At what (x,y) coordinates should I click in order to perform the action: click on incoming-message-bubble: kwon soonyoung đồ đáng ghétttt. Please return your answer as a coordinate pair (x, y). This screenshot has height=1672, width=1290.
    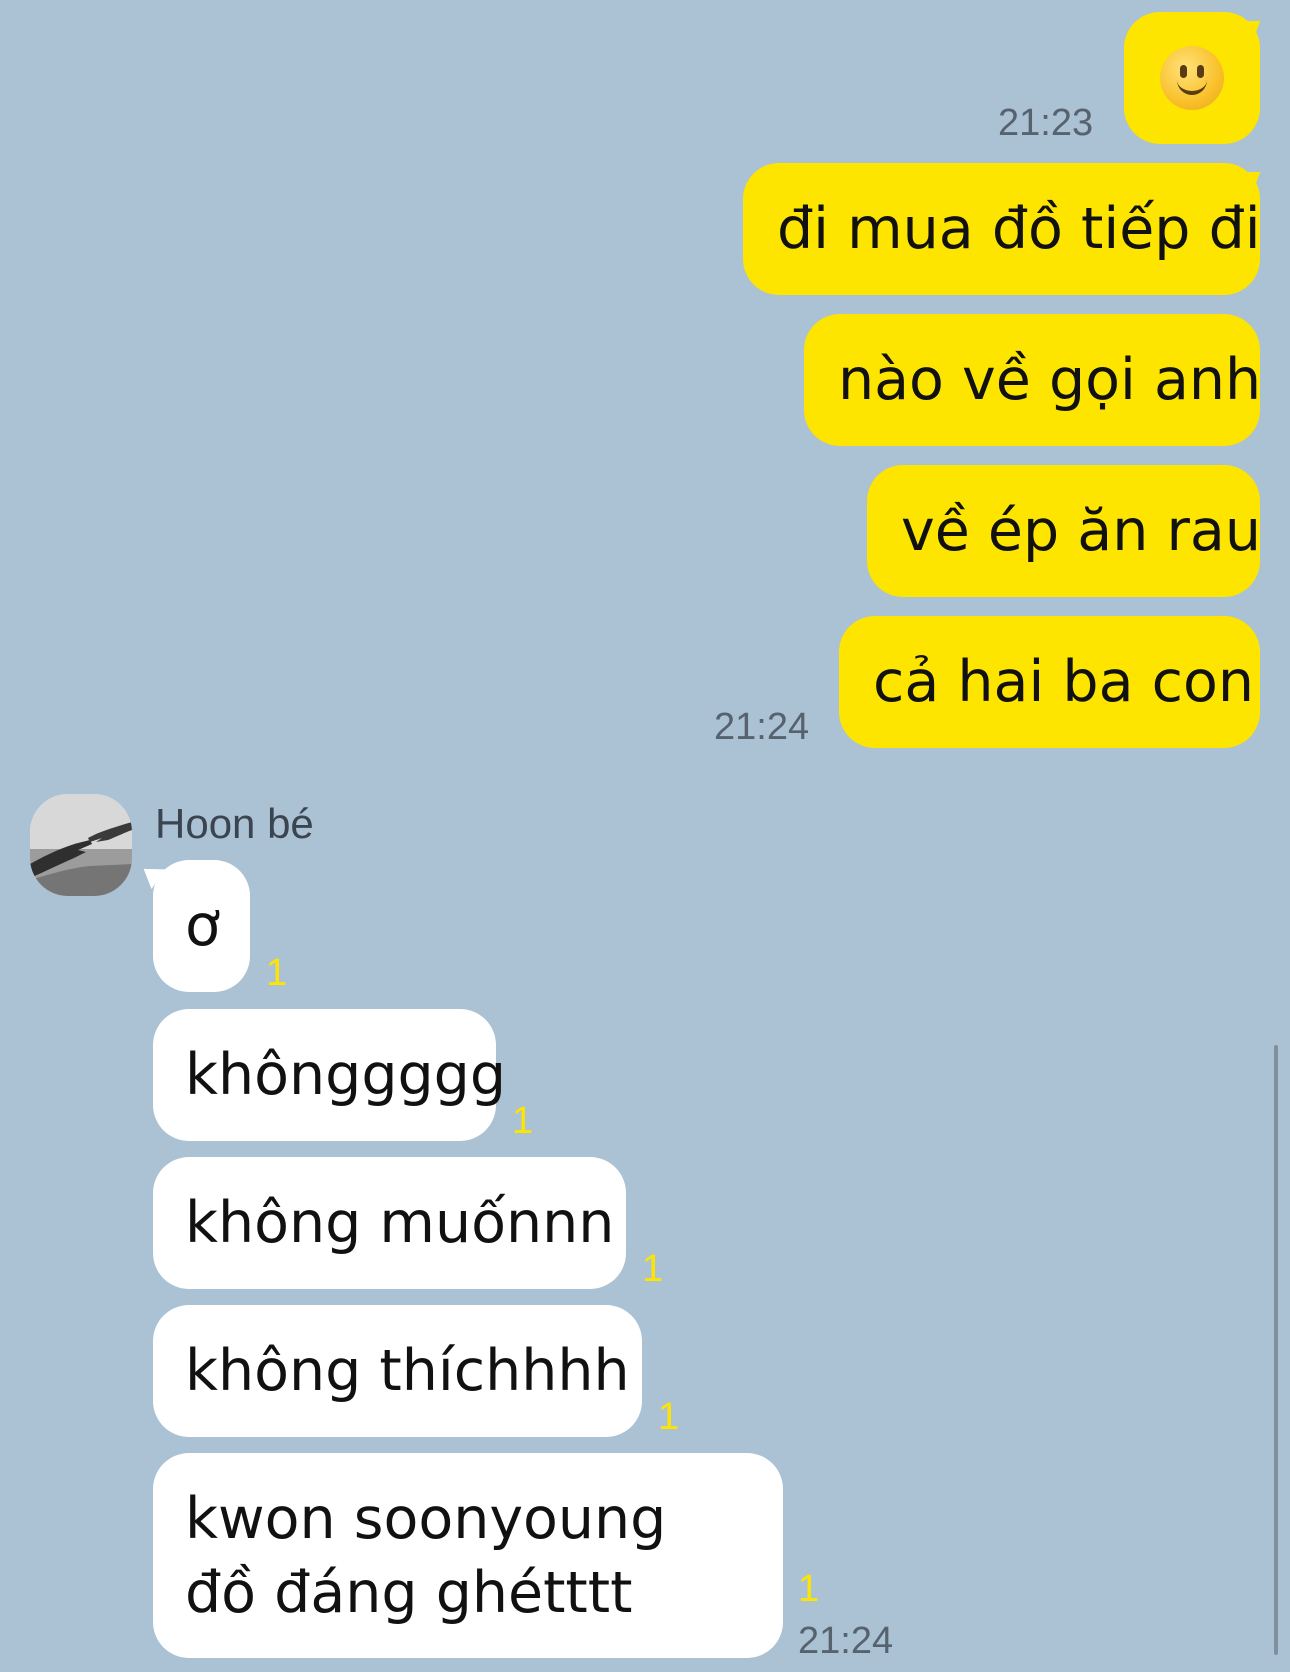
    Looking at the image, I should click on (468, 1555).